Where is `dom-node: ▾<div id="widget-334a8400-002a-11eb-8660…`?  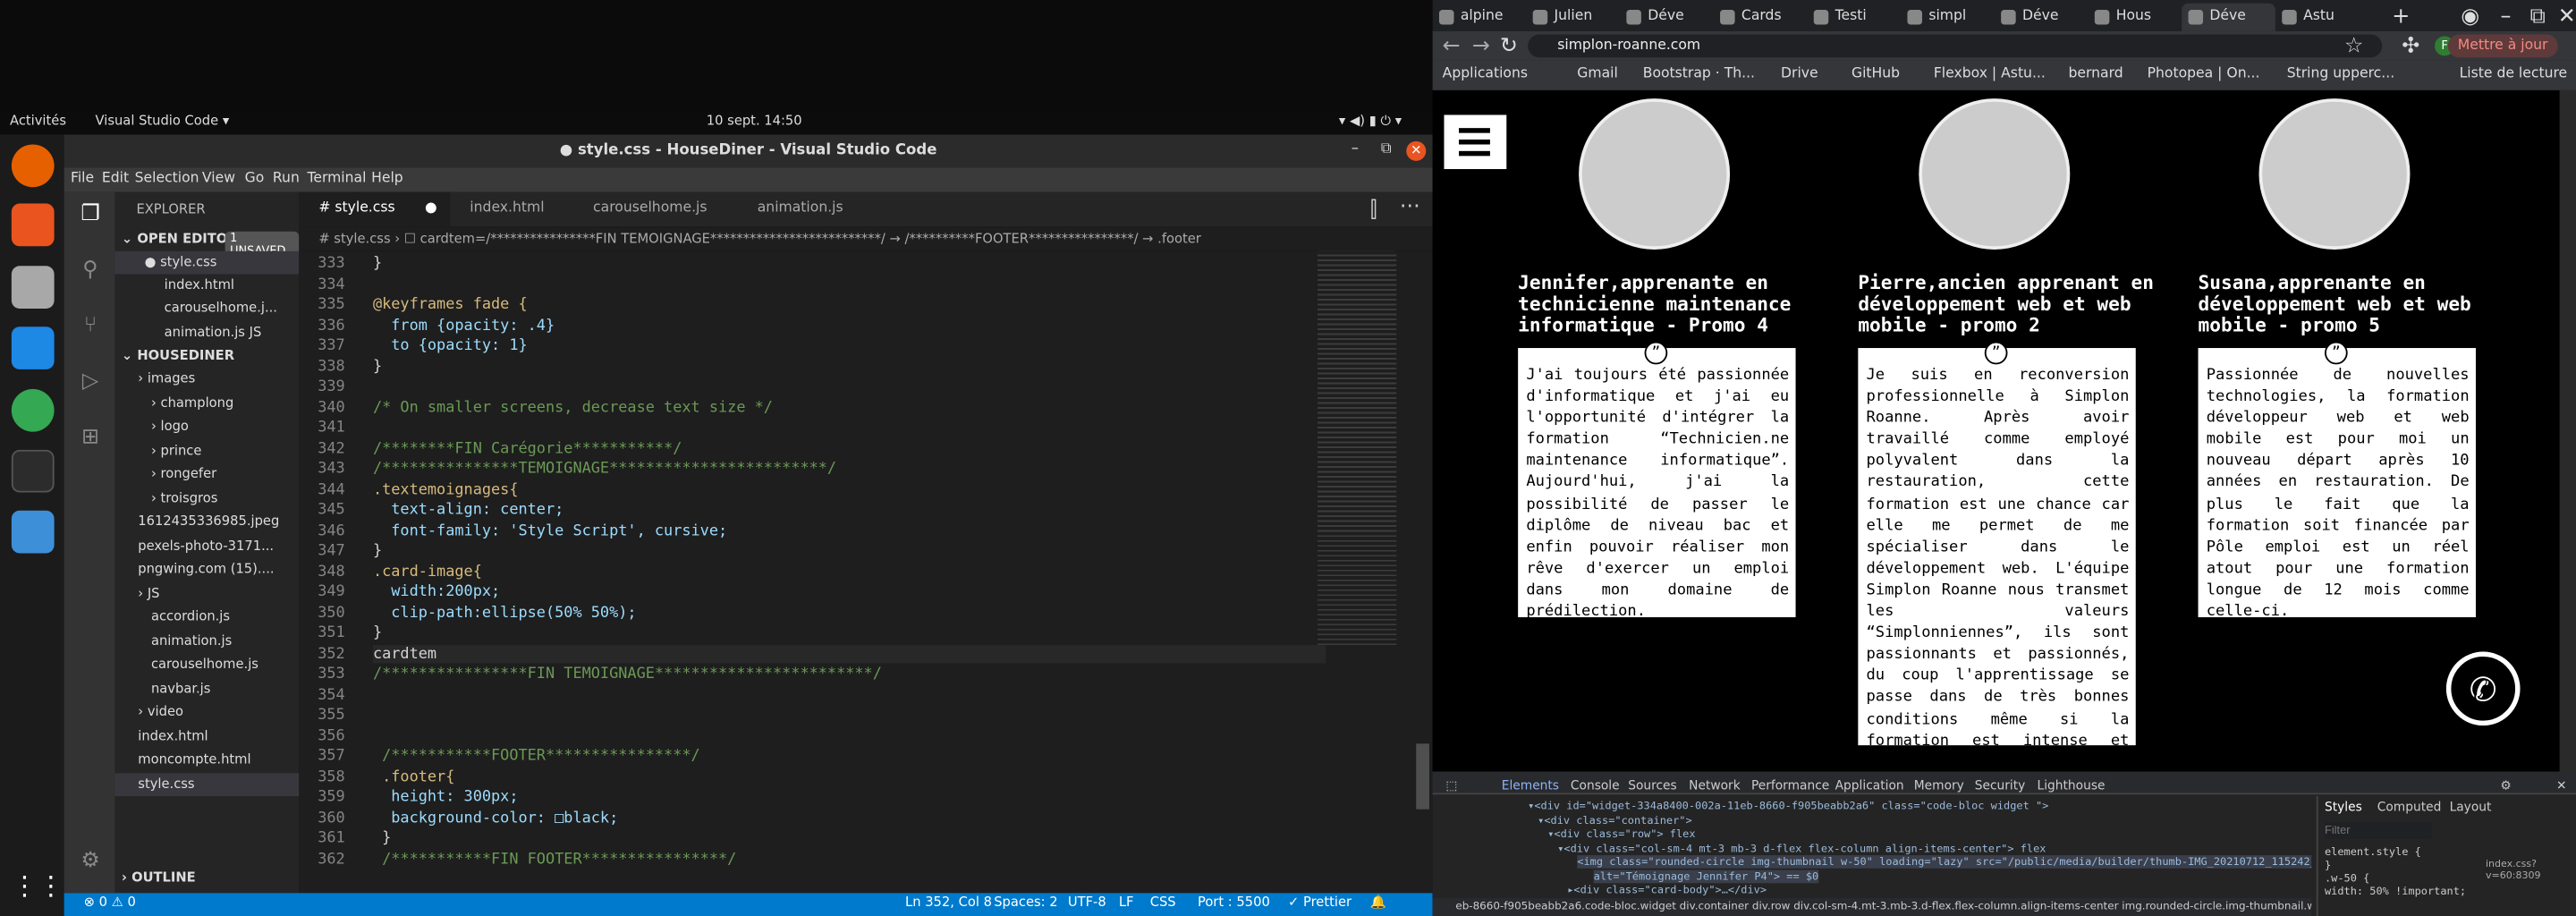 dom-node: ▾<div id="widget-334a8400-002a-11eb-8660… is located at coordinates (1788, 806).